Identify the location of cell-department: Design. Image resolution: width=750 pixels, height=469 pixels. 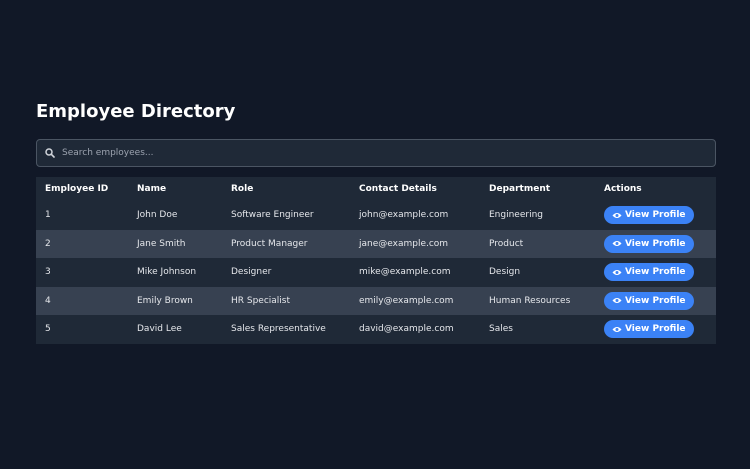
(537, 272).